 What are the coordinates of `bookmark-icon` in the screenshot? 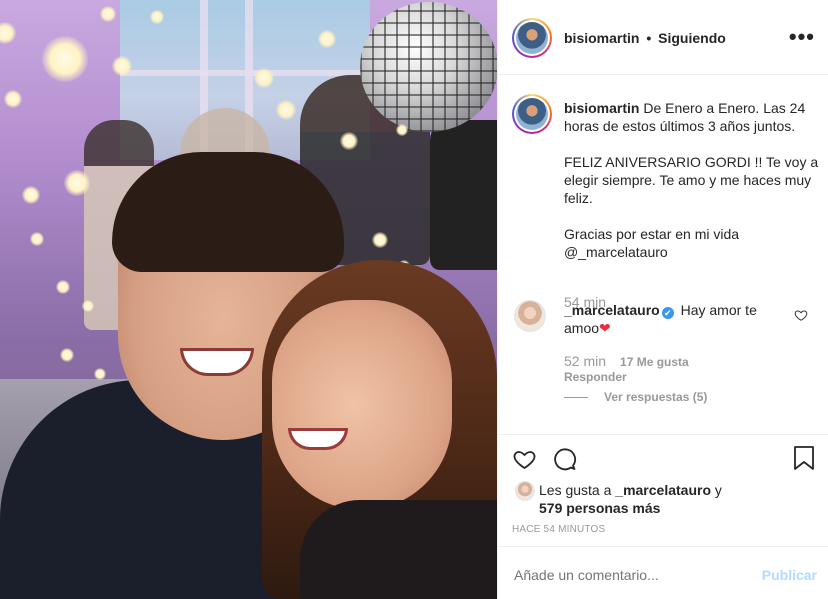 It's located at (804, 458).